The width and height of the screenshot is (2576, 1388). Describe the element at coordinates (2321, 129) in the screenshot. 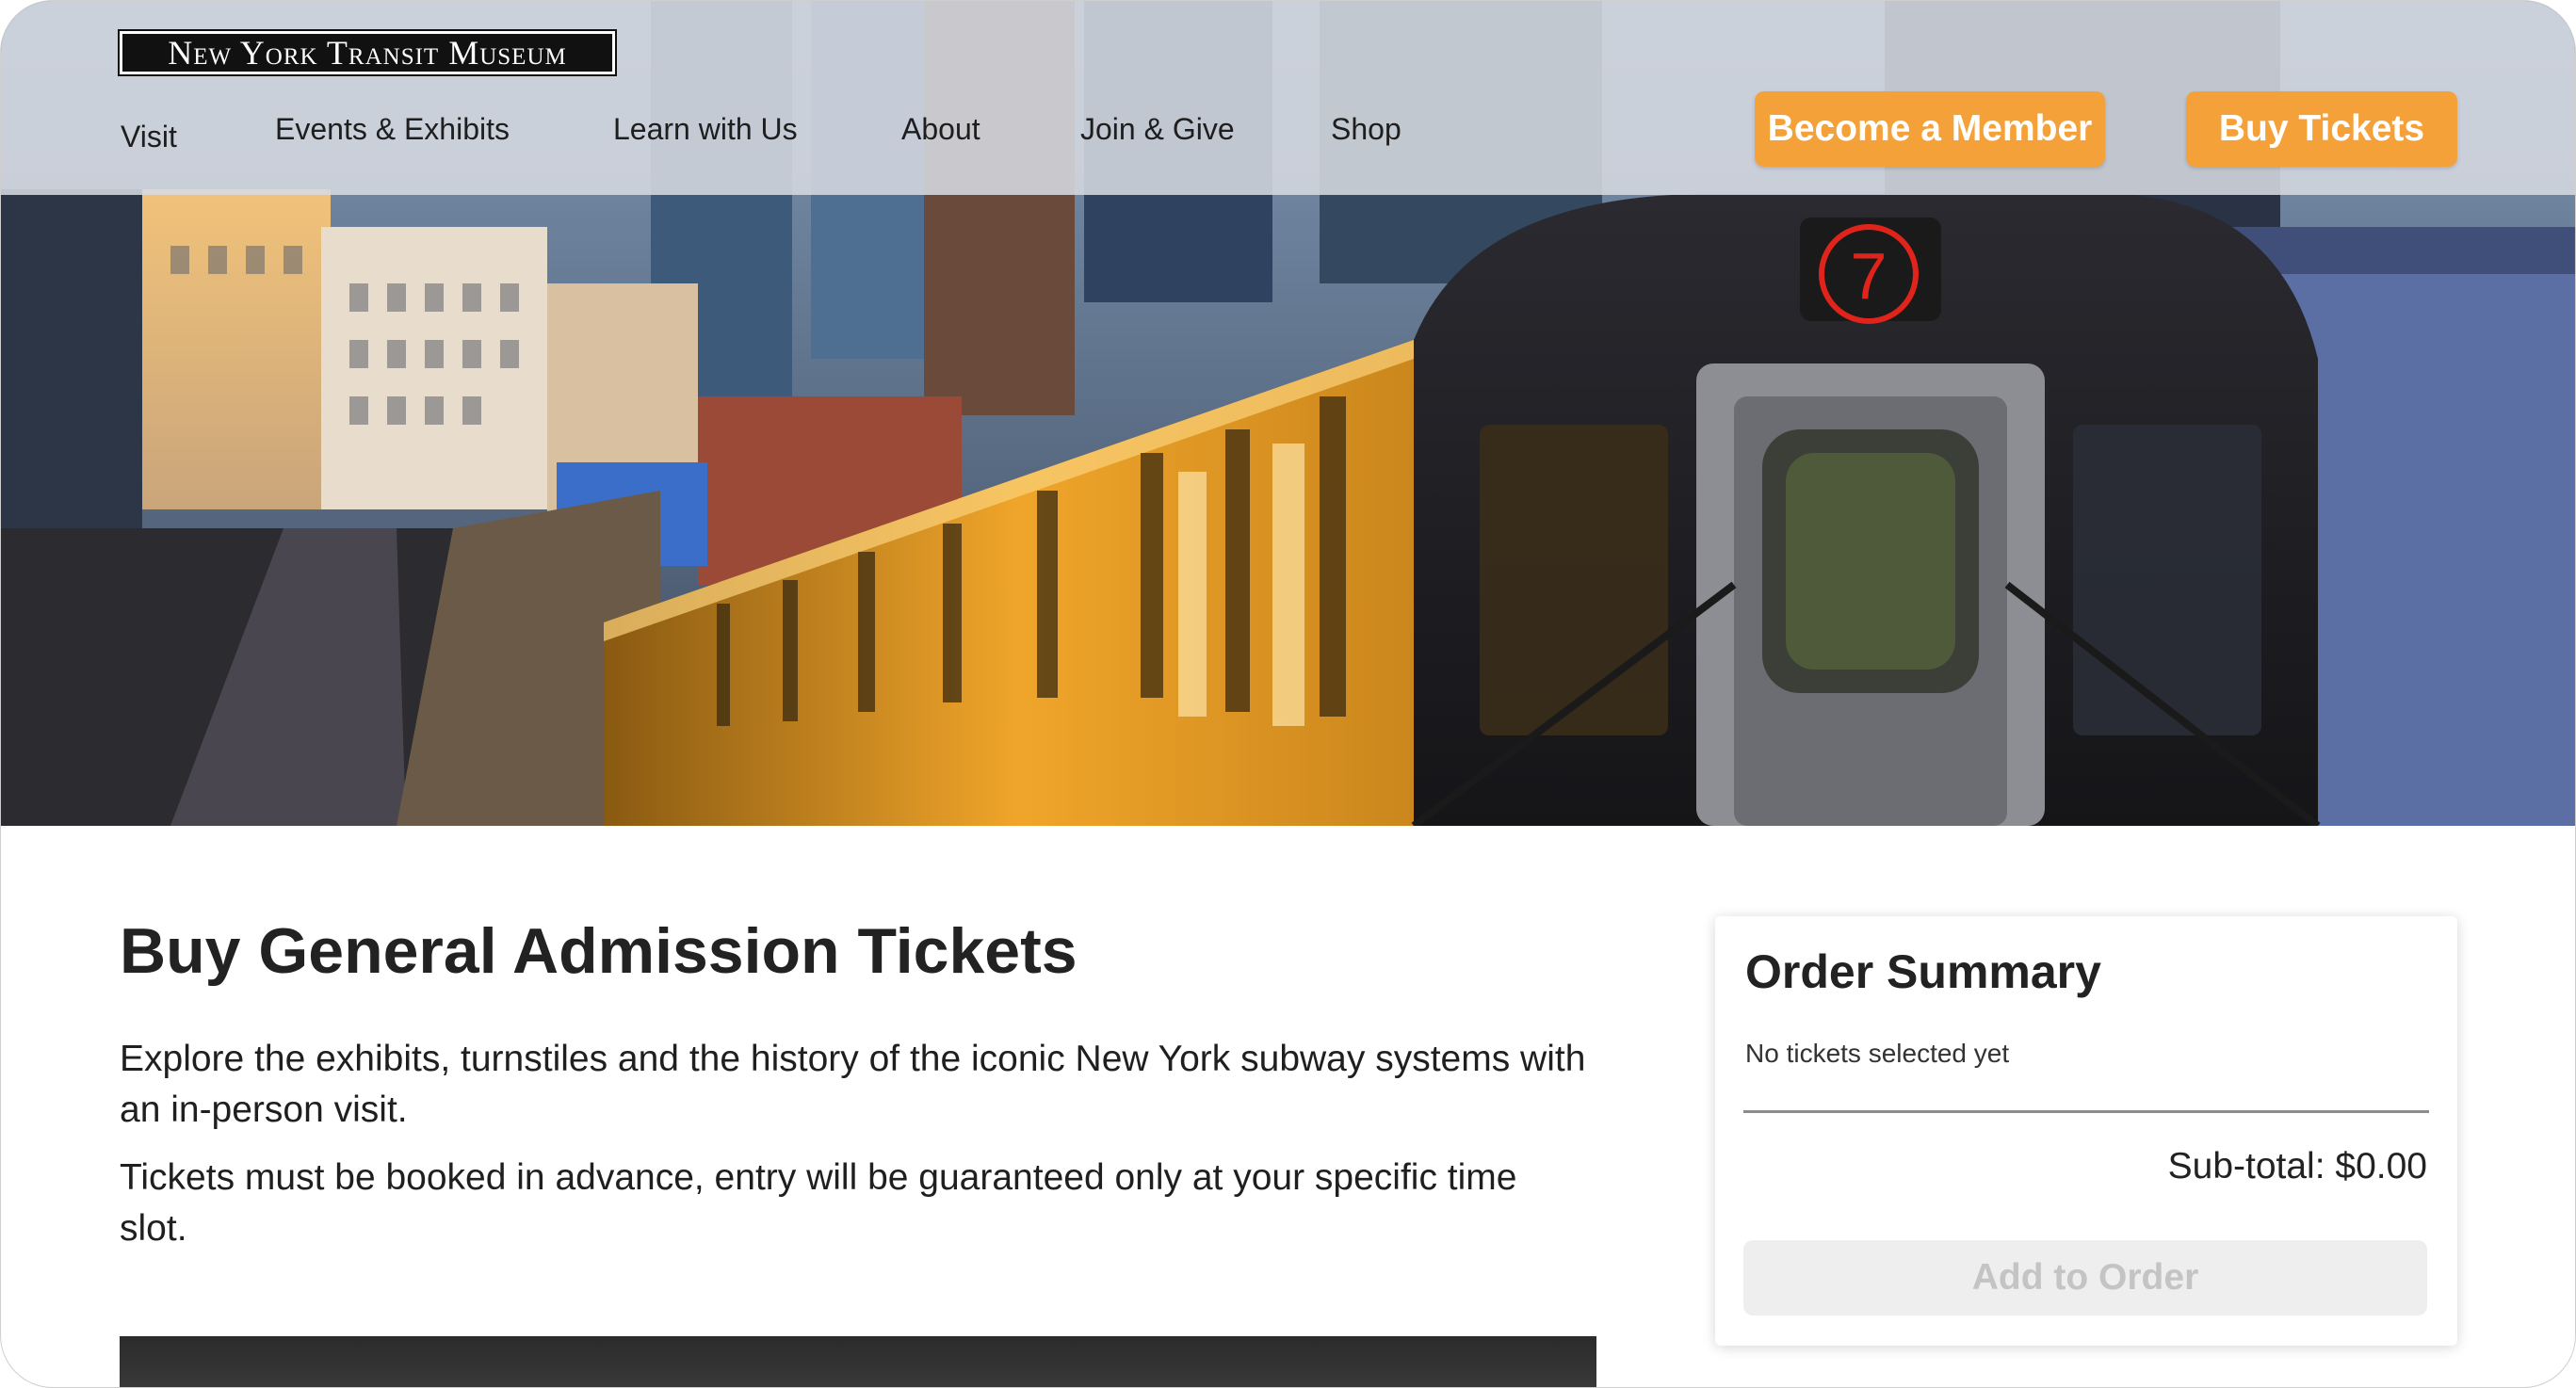

I see `buy-tickets-button: Buy Tickets` at that location.